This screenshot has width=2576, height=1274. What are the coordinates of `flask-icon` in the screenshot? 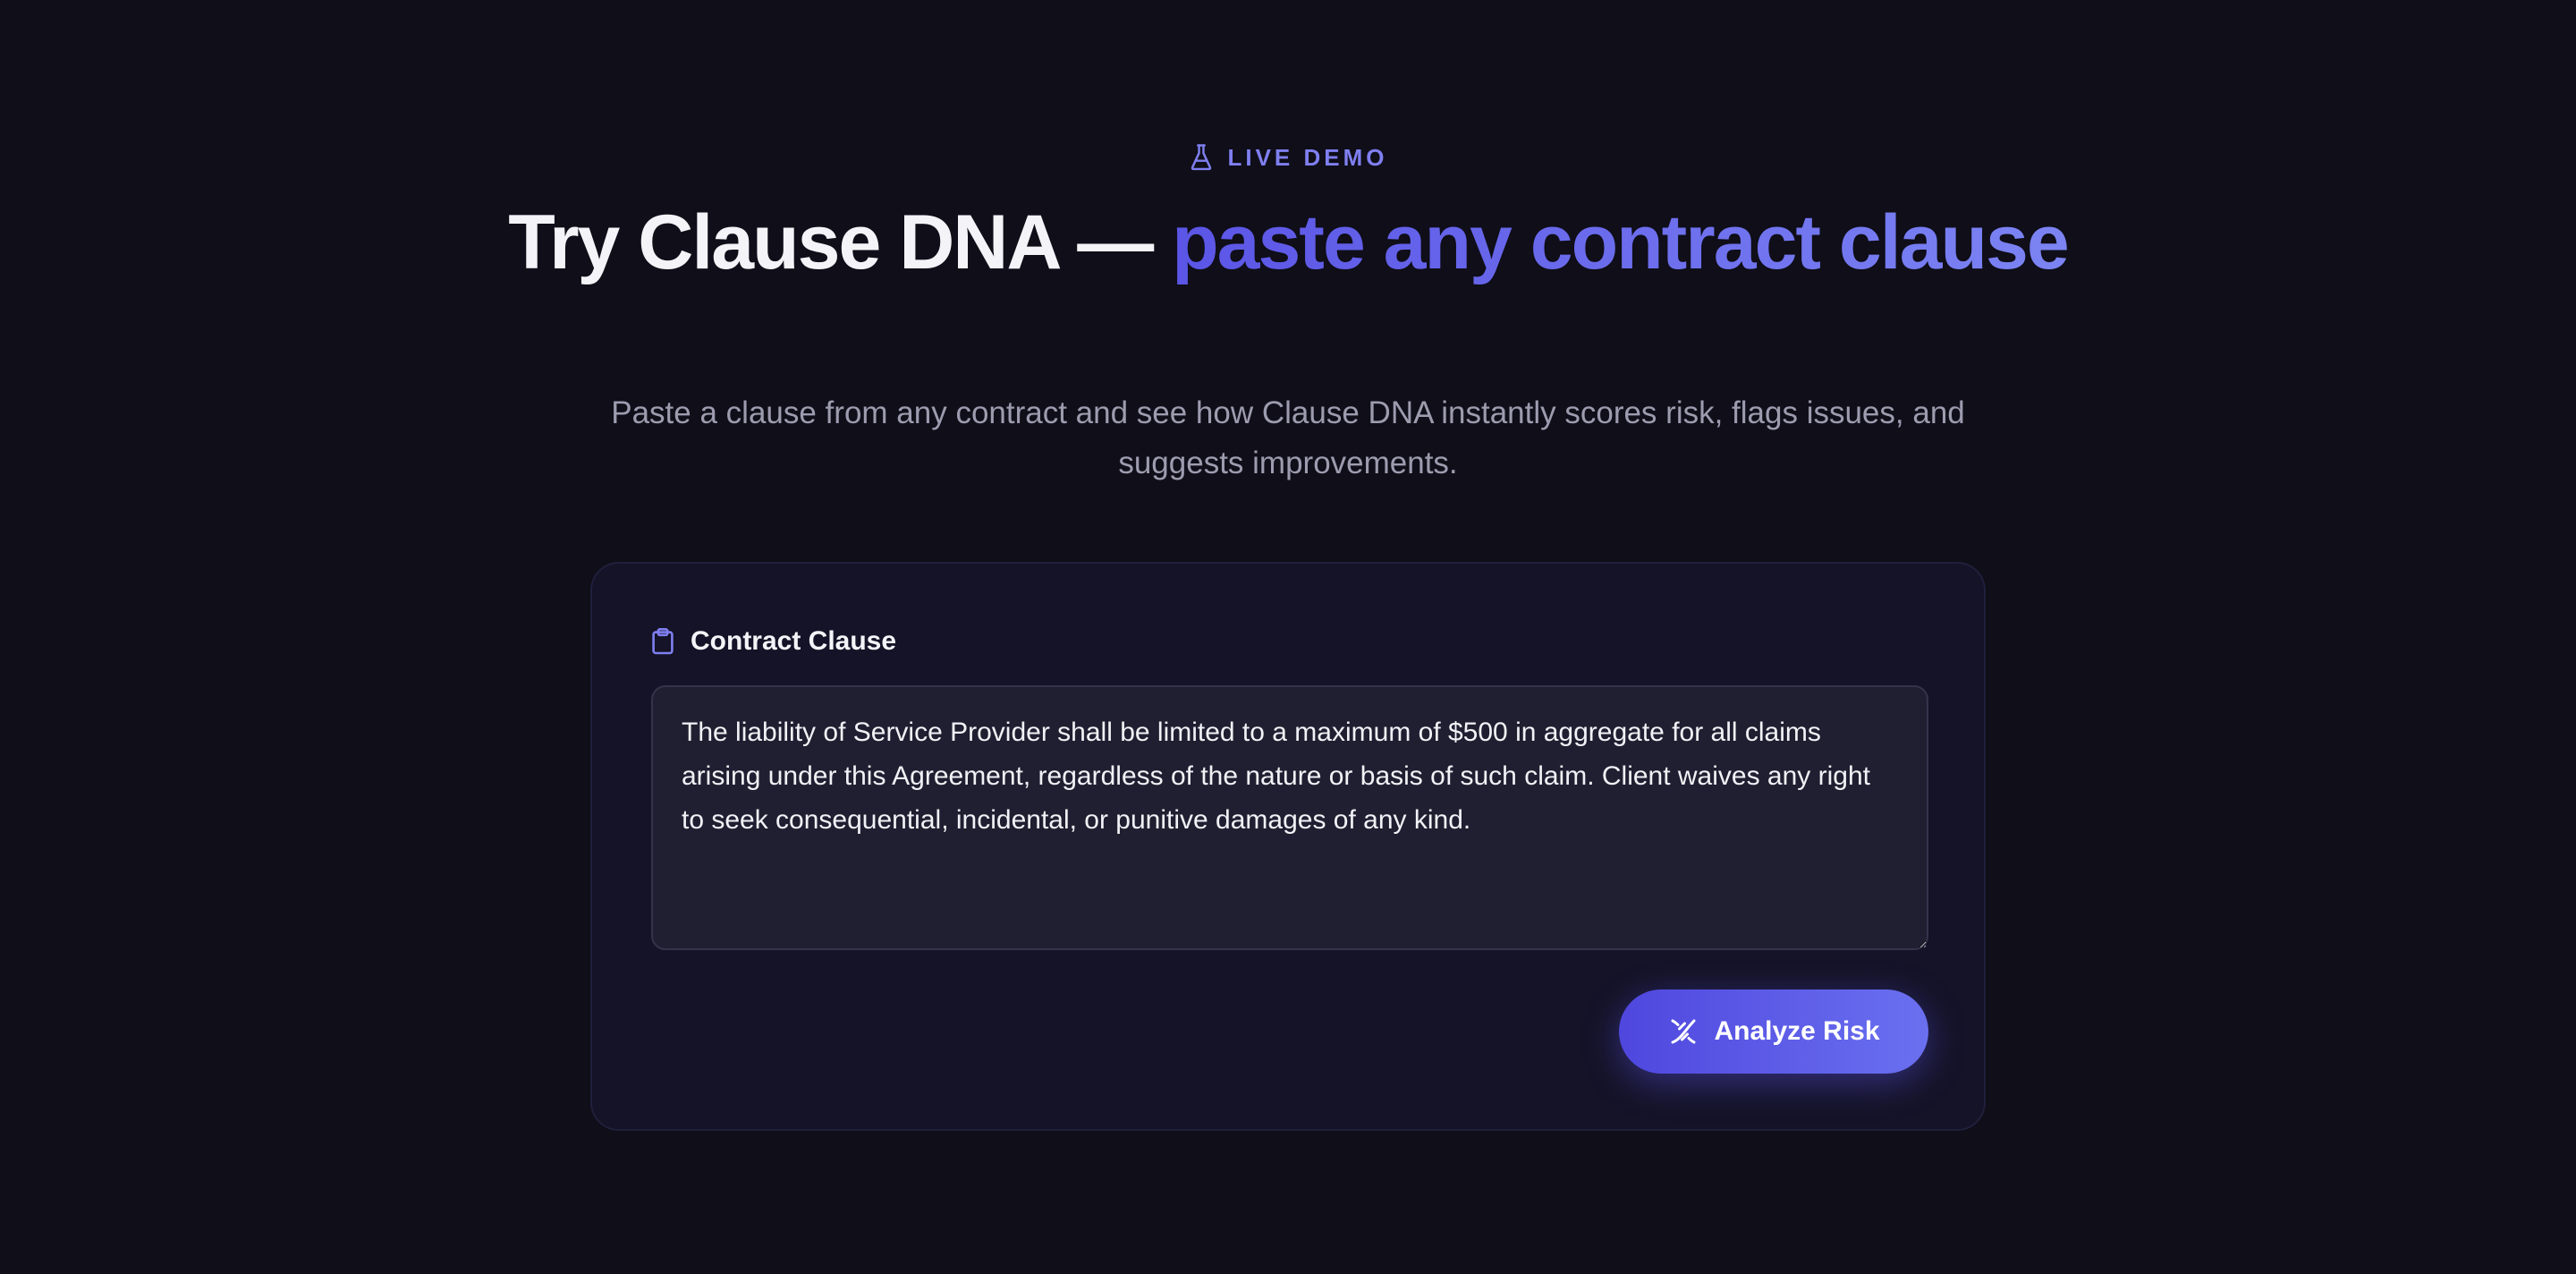 It's located at (1201, 157).